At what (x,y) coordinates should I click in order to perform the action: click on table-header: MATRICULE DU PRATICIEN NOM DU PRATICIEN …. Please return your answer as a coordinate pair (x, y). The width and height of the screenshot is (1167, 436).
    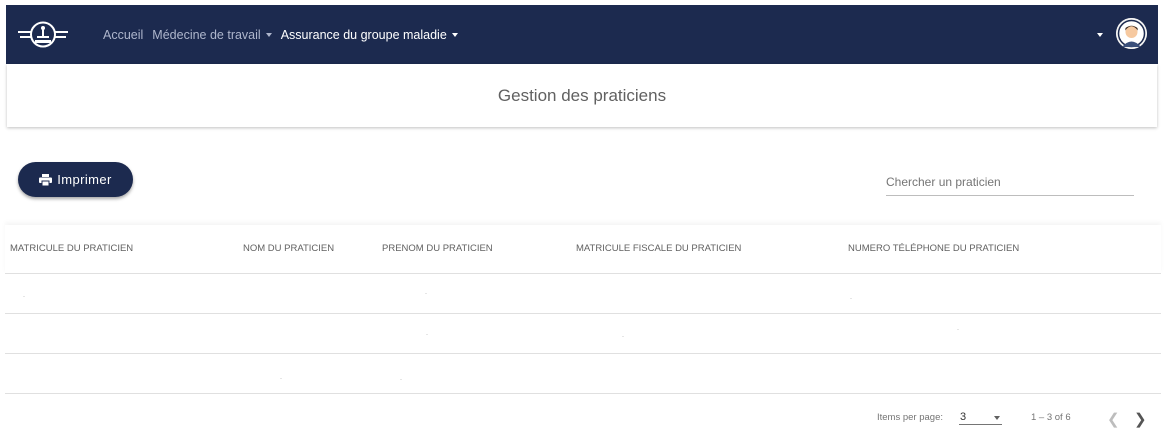
    Looking at the image, I should click on (583, 249).